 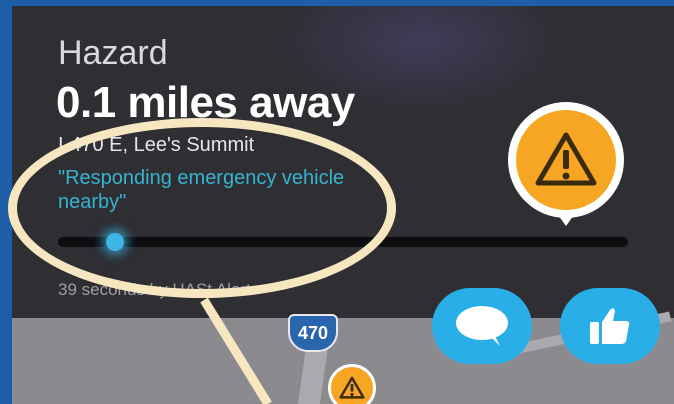 I want to click on hazard-badge, so click(x=566, y=164).